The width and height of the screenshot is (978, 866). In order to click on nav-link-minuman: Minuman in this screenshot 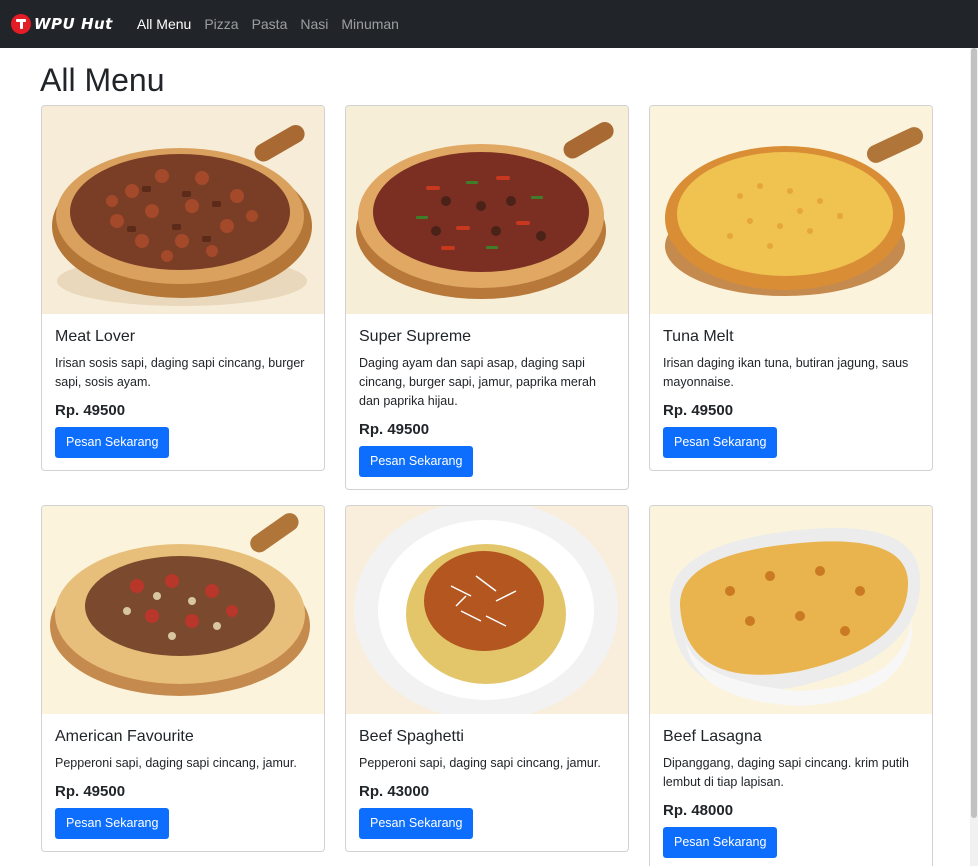, I will do `click(370, 24)`.